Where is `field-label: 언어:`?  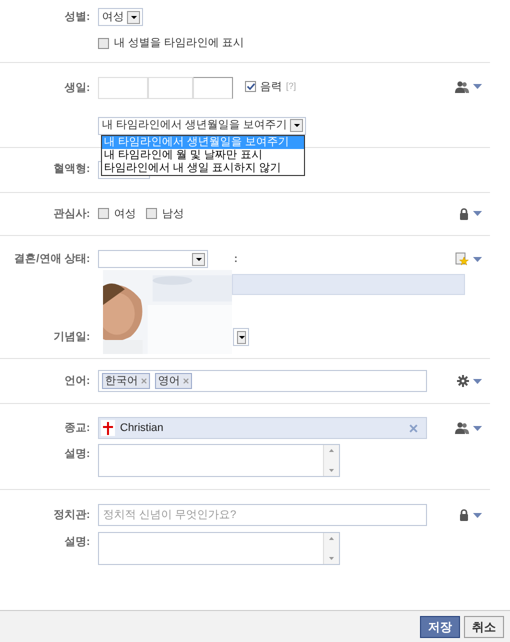 field-label: 언어: is located at coordinates (76, 381).